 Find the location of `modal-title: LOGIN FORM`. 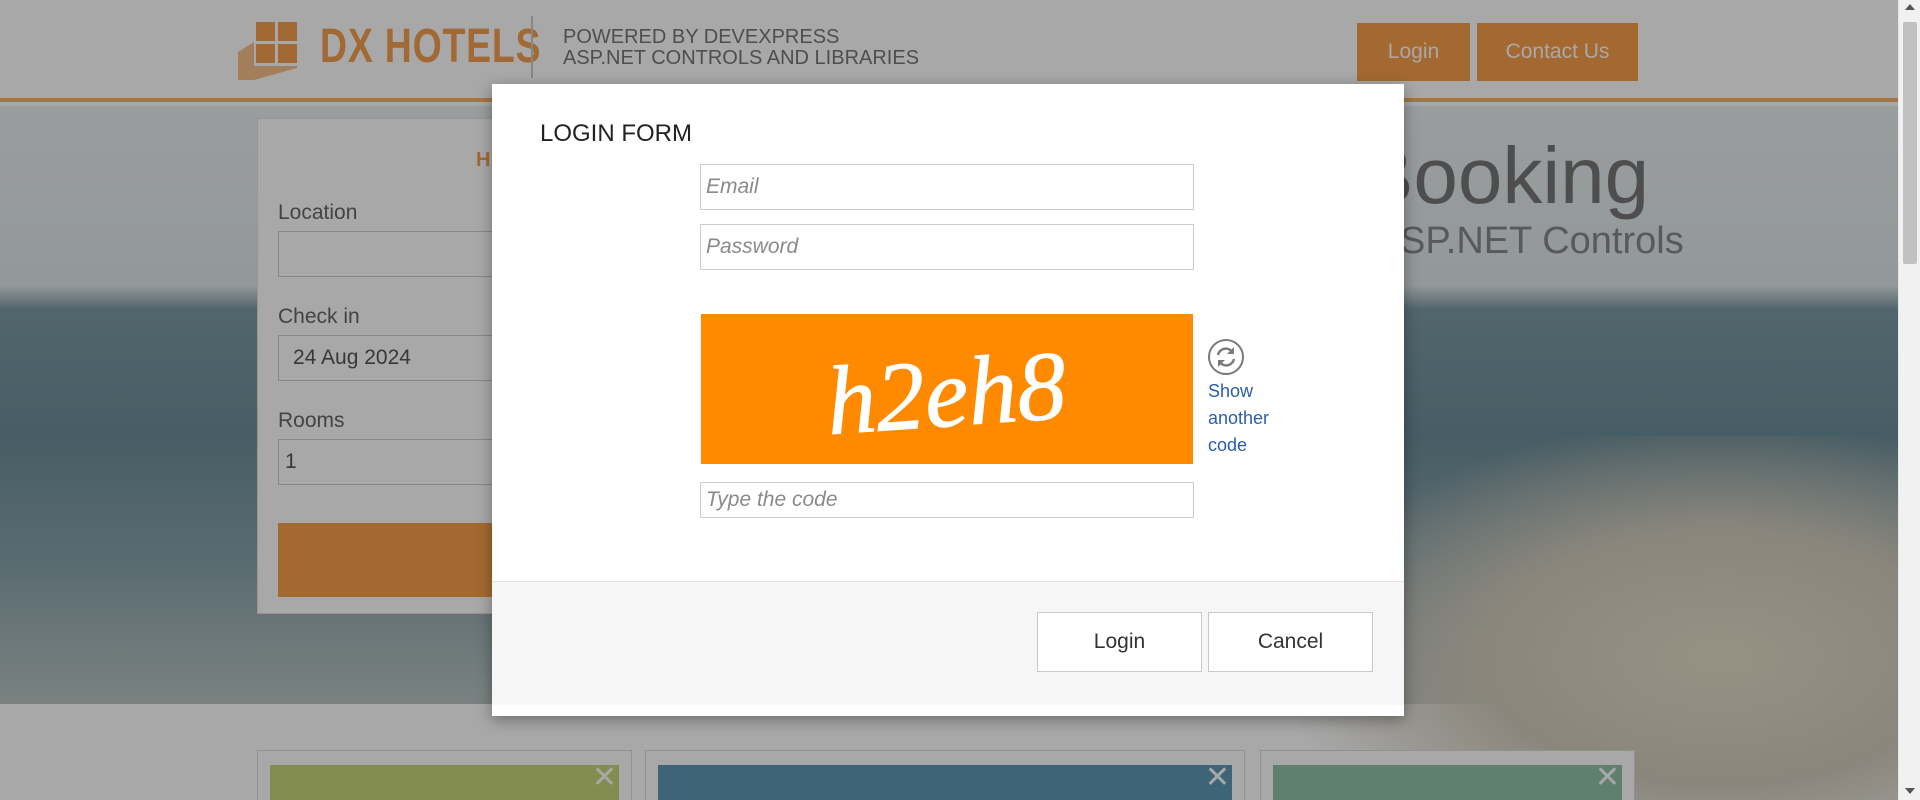

modal-title: LOGIN FORM is located at coordinates (616, 133).